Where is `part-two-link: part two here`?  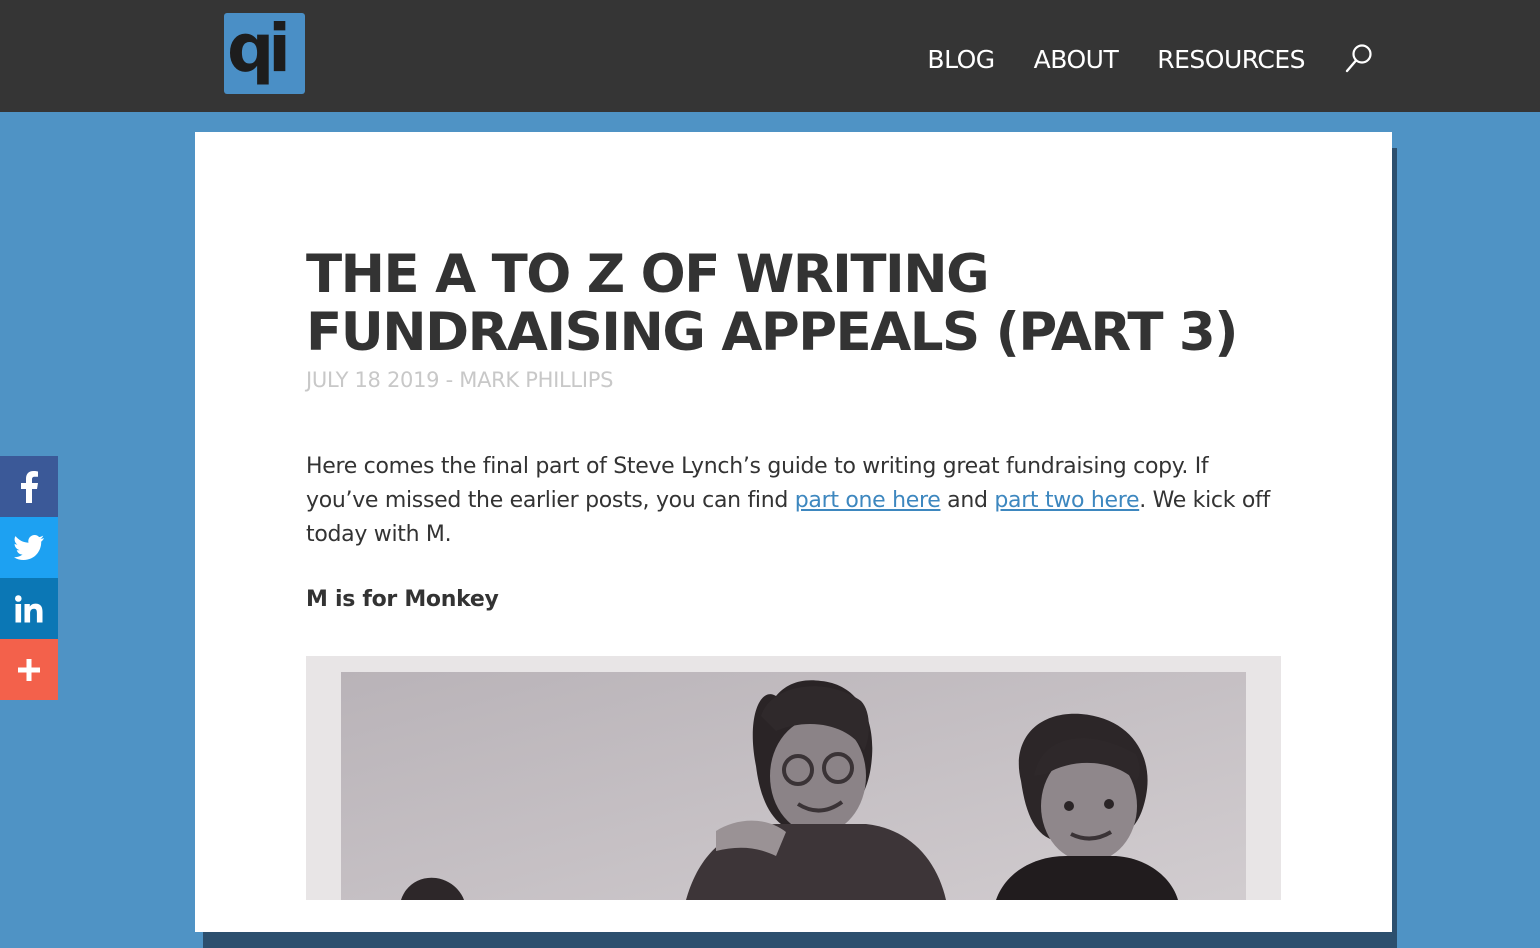
part-two-link: part two here is located at coordinates (1066, 500).